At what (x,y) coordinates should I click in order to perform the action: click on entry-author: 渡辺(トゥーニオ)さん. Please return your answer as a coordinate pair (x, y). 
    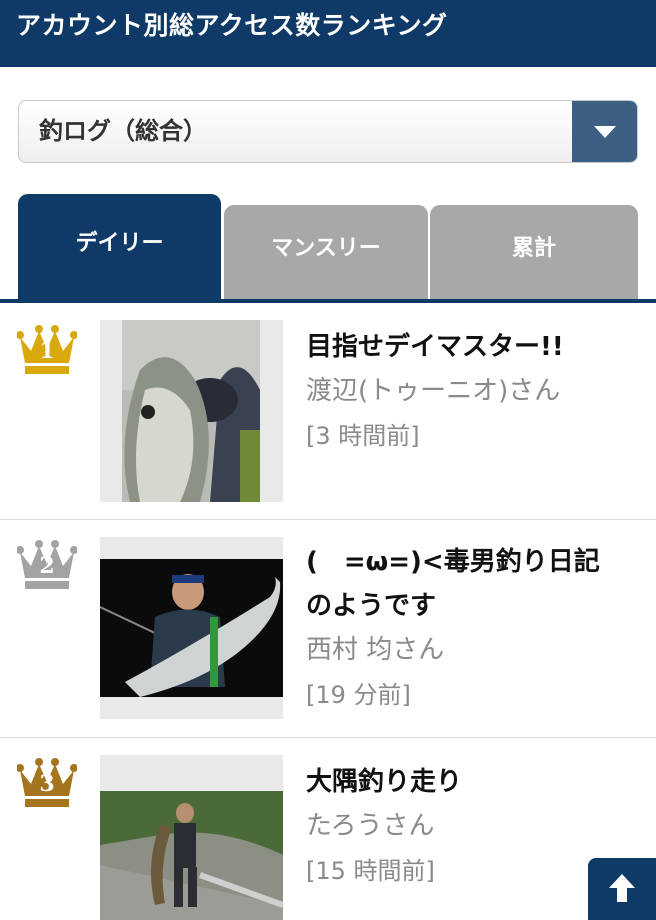
    Looking at the image, I should click on (476, 391).